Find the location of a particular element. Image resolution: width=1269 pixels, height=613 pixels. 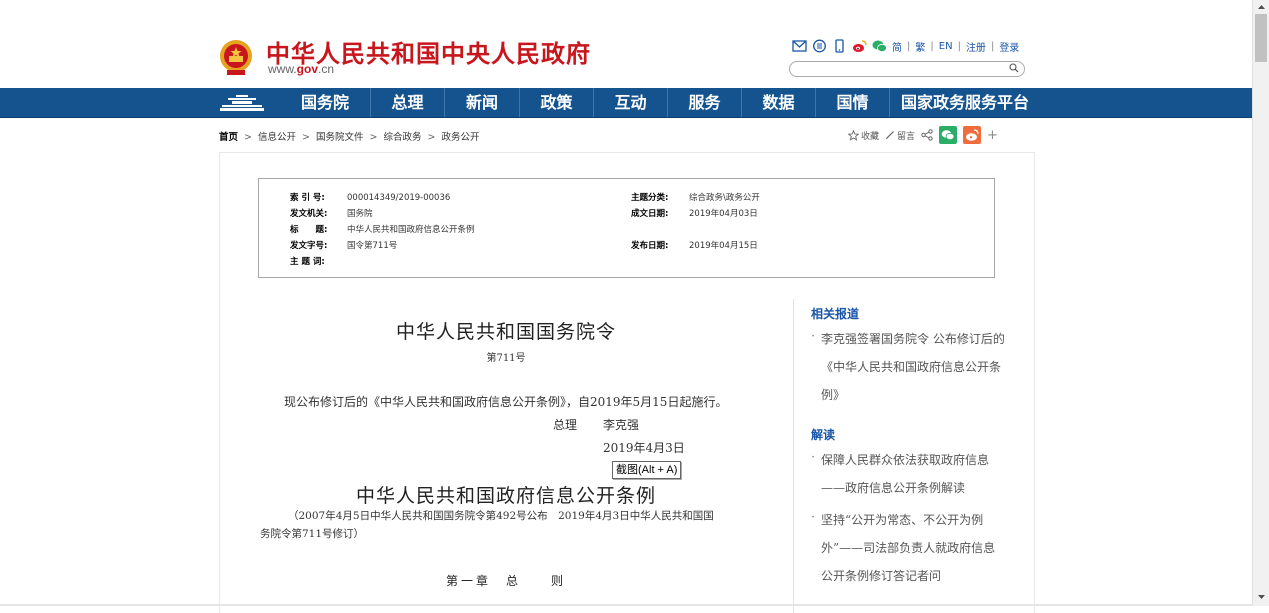

nav-item-state-council: 国务院 is located at coordinates (325, 102).